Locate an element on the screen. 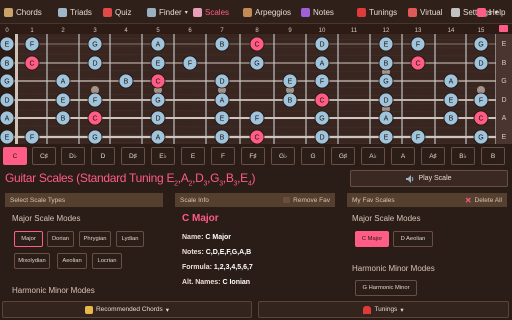 The height and width of the screenshot is (320, 512). play-scale-button: Play Scale is located at coordinates (429, 178).